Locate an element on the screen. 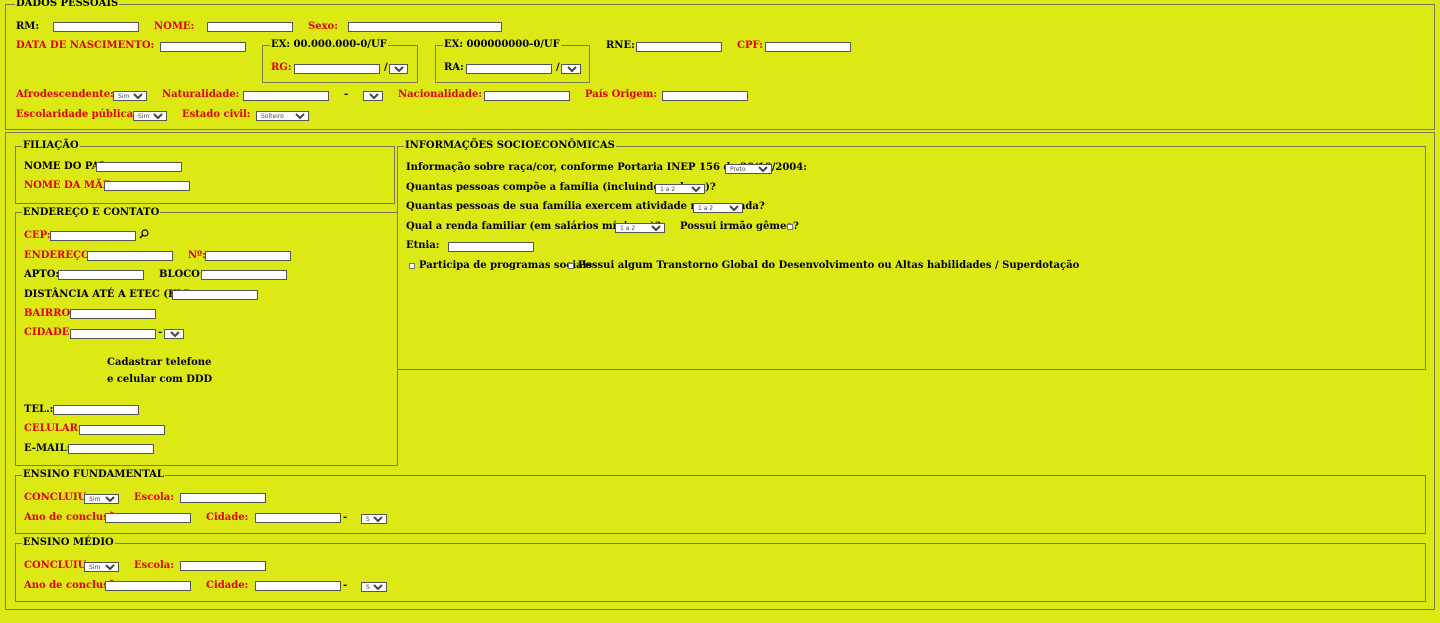  nome-label: NOME: is located at coordinates (174, 26).